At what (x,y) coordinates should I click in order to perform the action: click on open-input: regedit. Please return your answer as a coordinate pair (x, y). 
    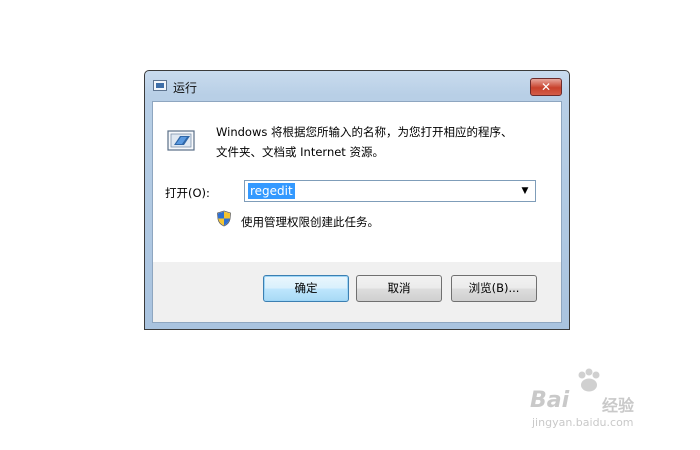
    Looking at the image, I should click on (271, 191).